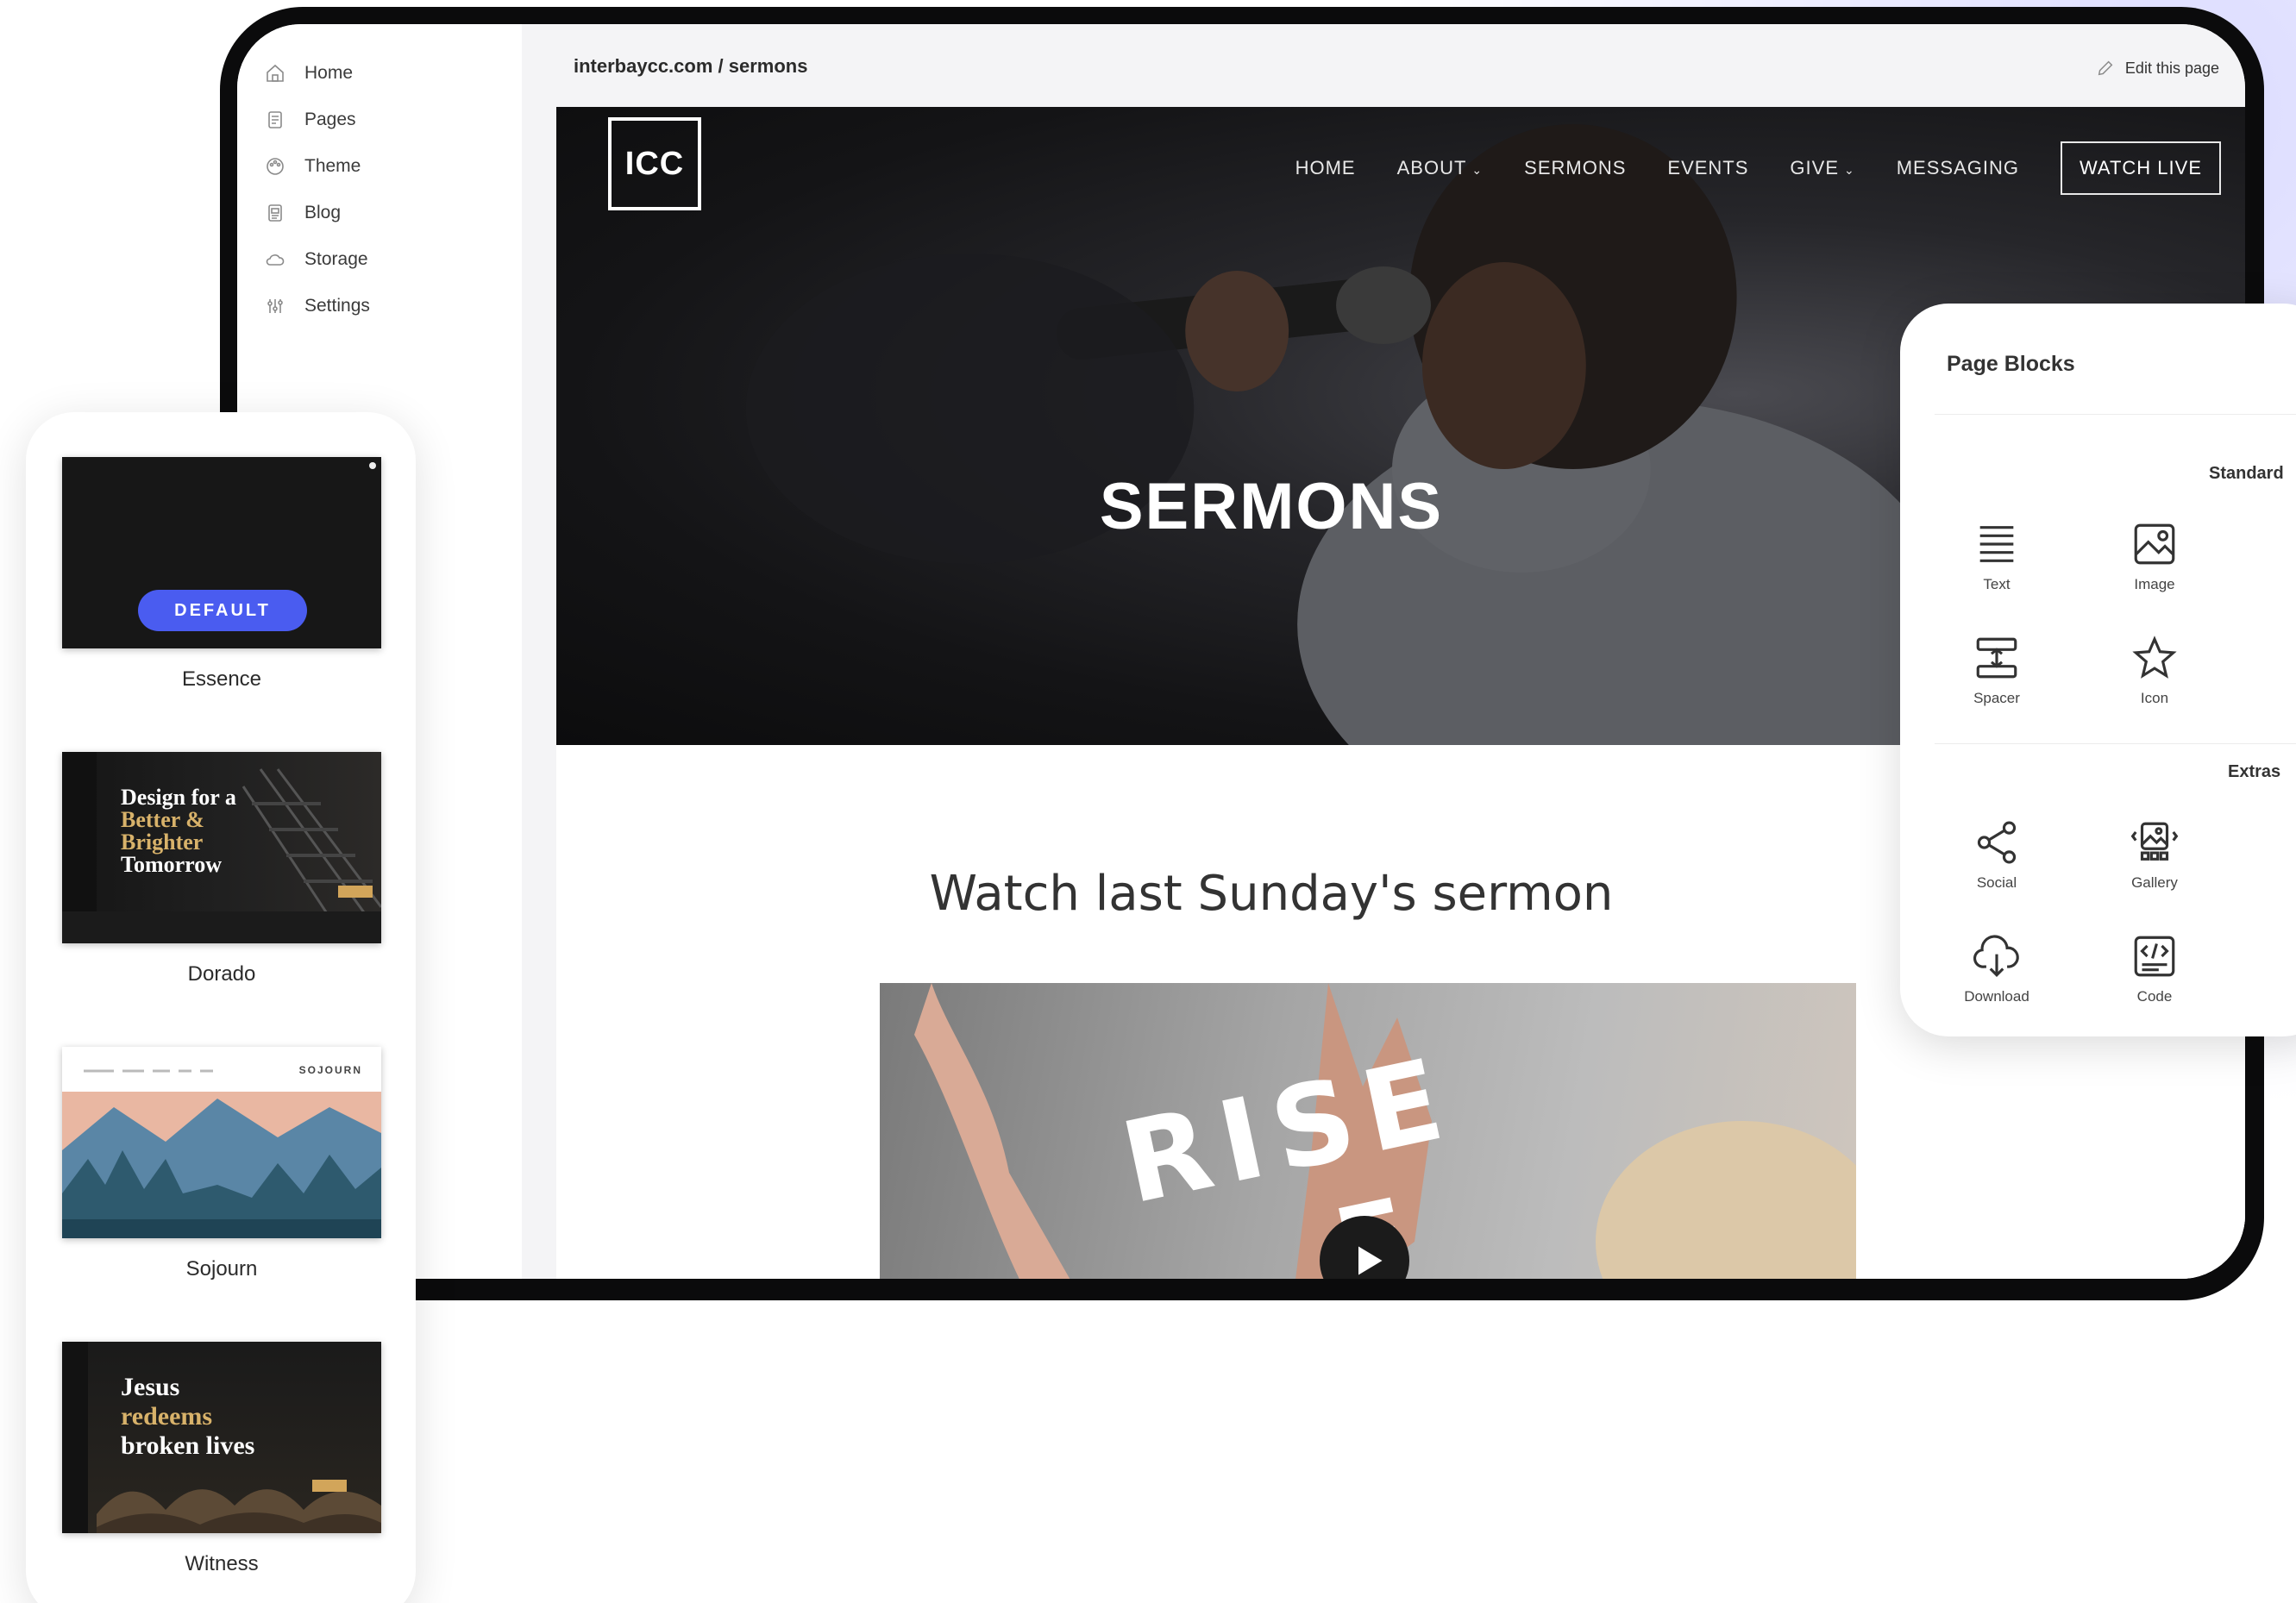 Image resolution: width=2296 pixels, height=1603 pixels. What do you see at coordinates (380, 259) in the screenshot?
I see `sidebar-item-storage: Storage` at bounding box center [380, 259].